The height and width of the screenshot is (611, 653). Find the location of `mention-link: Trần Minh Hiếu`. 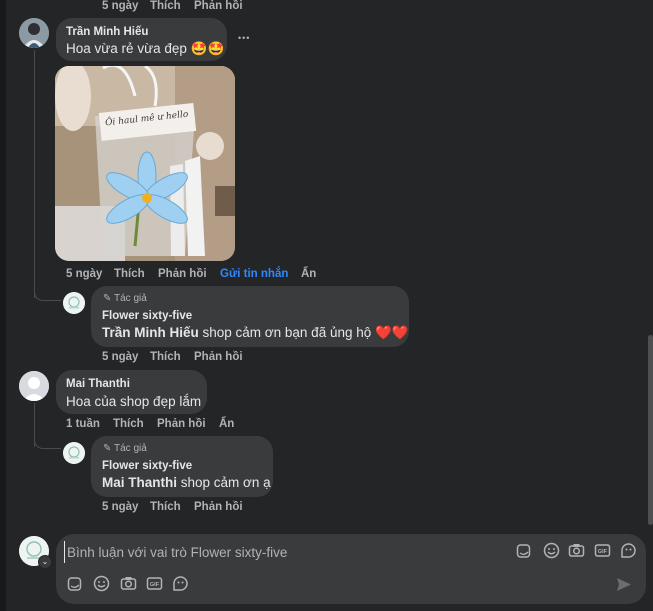

mention-link: Trần Minh Hiếu is located at coordinates (150, 332).